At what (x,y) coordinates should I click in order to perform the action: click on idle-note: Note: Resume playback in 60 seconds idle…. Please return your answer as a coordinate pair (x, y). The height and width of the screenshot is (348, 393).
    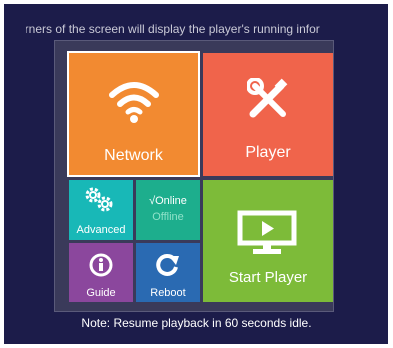
    Looking at the image, I should click on (196, 323).